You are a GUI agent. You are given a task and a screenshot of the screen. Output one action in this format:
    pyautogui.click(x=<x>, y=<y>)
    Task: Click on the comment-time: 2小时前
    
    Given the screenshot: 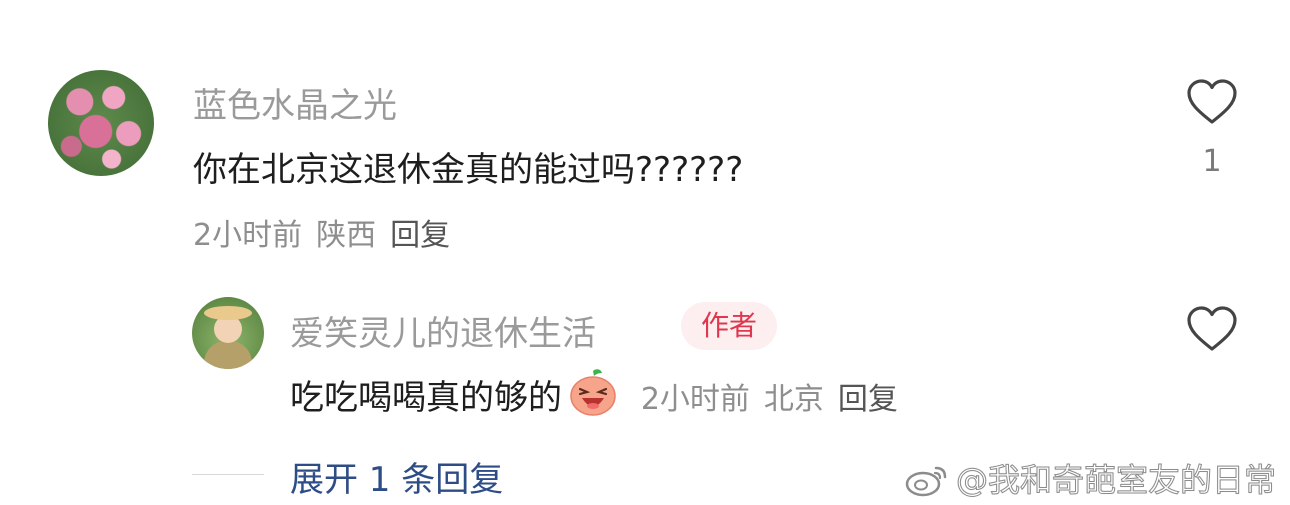 What is the action you would take?
    pyautogui.click(x=248, y=235)
    